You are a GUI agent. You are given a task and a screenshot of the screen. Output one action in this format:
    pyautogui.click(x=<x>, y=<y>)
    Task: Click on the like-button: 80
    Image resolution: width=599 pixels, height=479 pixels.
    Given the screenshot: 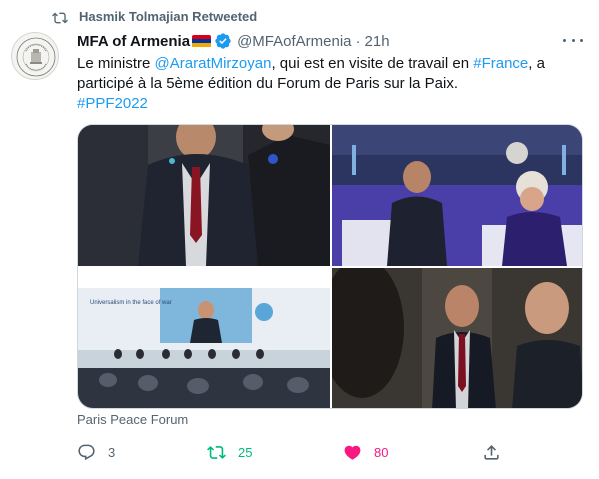 What is the action you would take?
    pyautogui.click(x=365, y=452)
    